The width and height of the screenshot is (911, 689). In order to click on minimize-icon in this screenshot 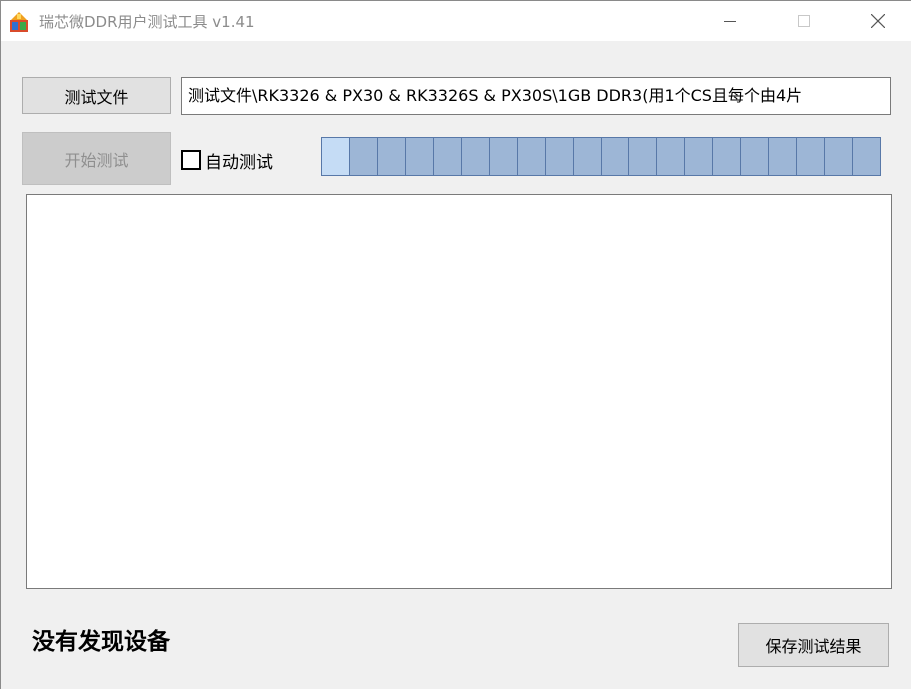, I will do `click(730, 21)`.